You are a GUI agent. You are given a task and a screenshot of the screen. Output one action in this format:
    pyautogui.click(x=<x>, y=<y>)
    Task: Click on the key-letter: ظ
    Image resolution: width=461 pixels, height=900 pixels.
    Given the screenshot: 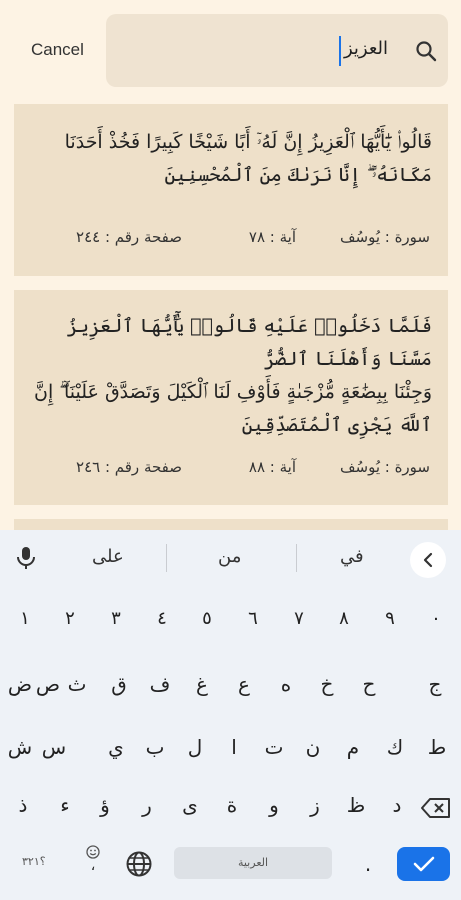 What is the action you would take?
    pyautogui.click(x=356, y=805)
    